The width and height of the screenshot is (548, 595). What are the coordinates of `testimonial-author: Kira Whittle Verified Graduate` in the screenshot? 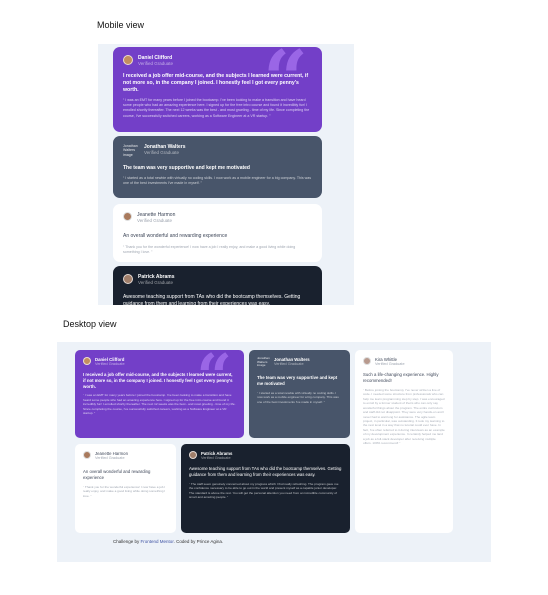 It's located at (404, 361).